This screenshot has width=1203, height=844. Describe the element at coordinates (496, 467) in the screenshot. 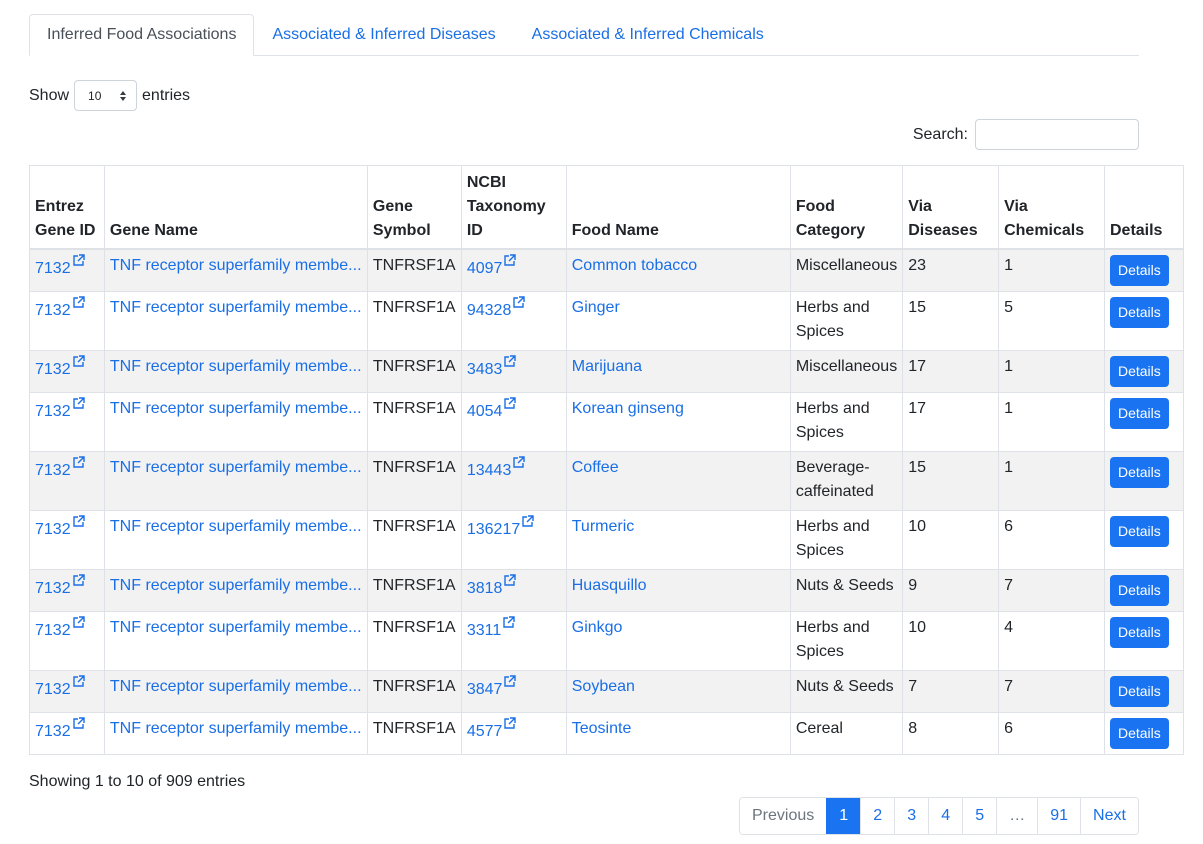

I see `taxonomy-id-link: 13443` at that location.